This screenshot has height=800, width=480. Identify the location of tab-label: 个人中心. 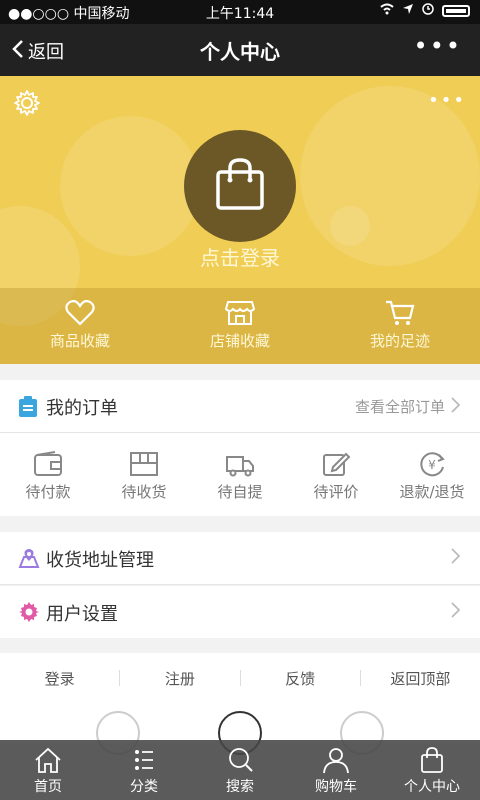
(432, 787).